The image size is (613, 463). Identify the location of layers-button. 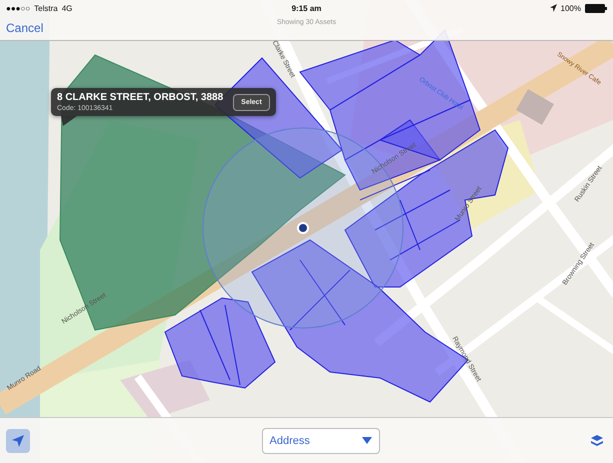
(597, 440).